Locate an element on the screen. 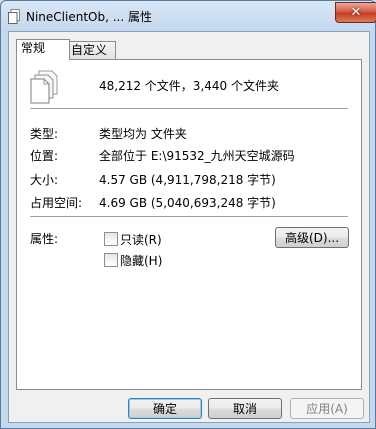  multiple-files-icon is located at coordinates (44, 87).